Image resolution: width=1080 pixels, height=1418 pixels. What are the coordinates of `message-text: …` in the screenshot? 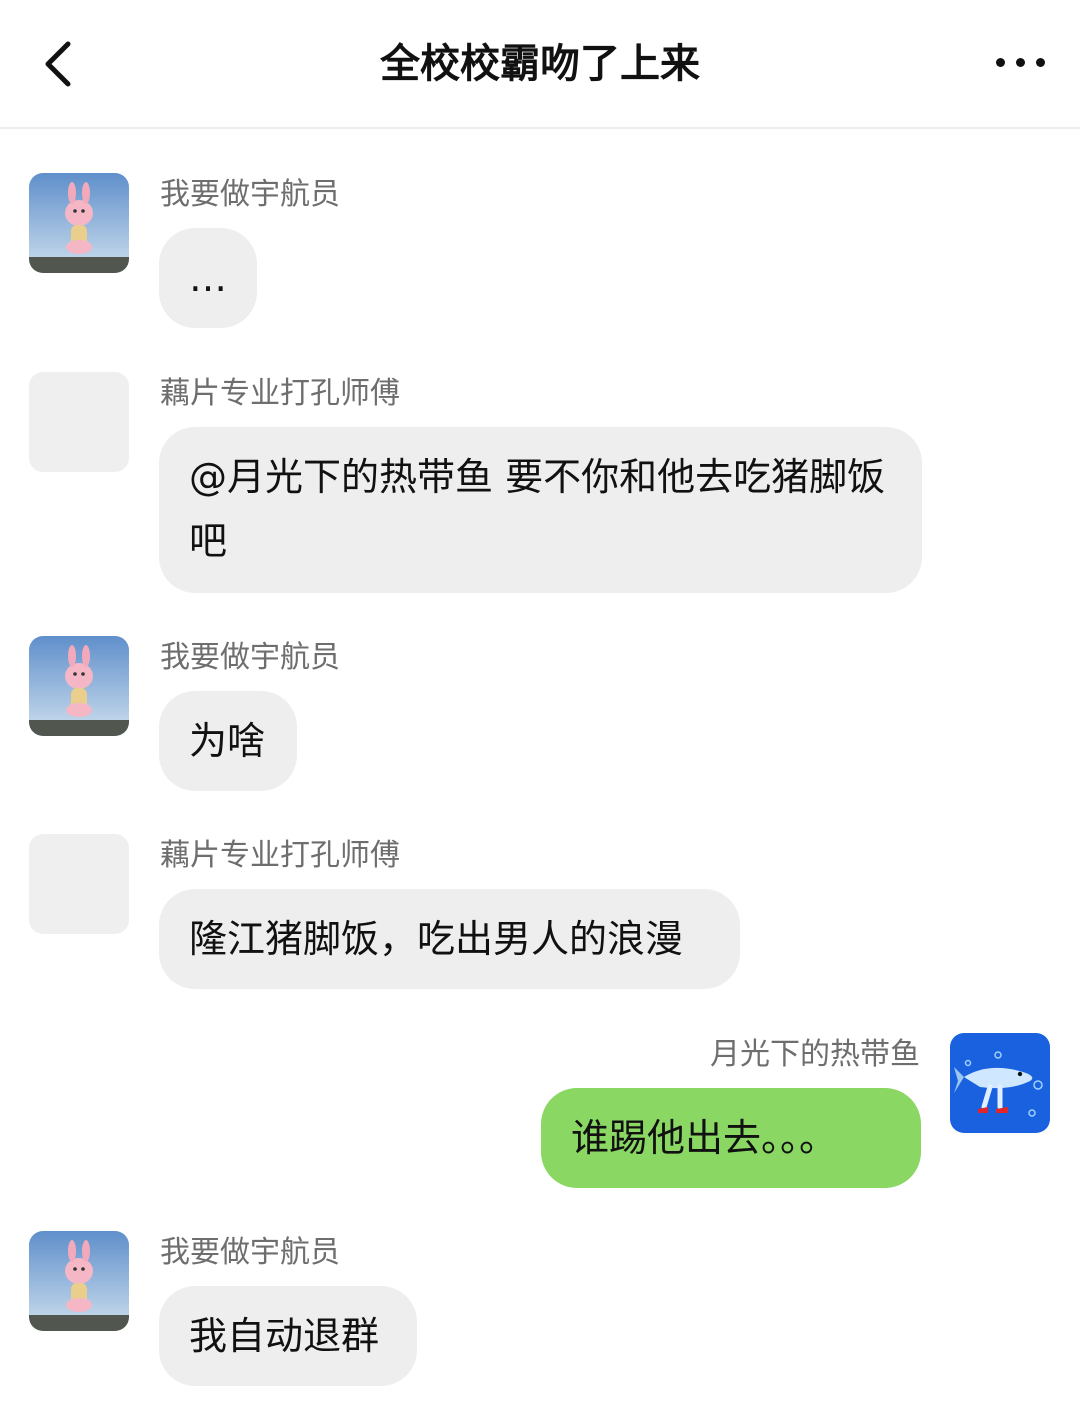 It's located at (208, 278).